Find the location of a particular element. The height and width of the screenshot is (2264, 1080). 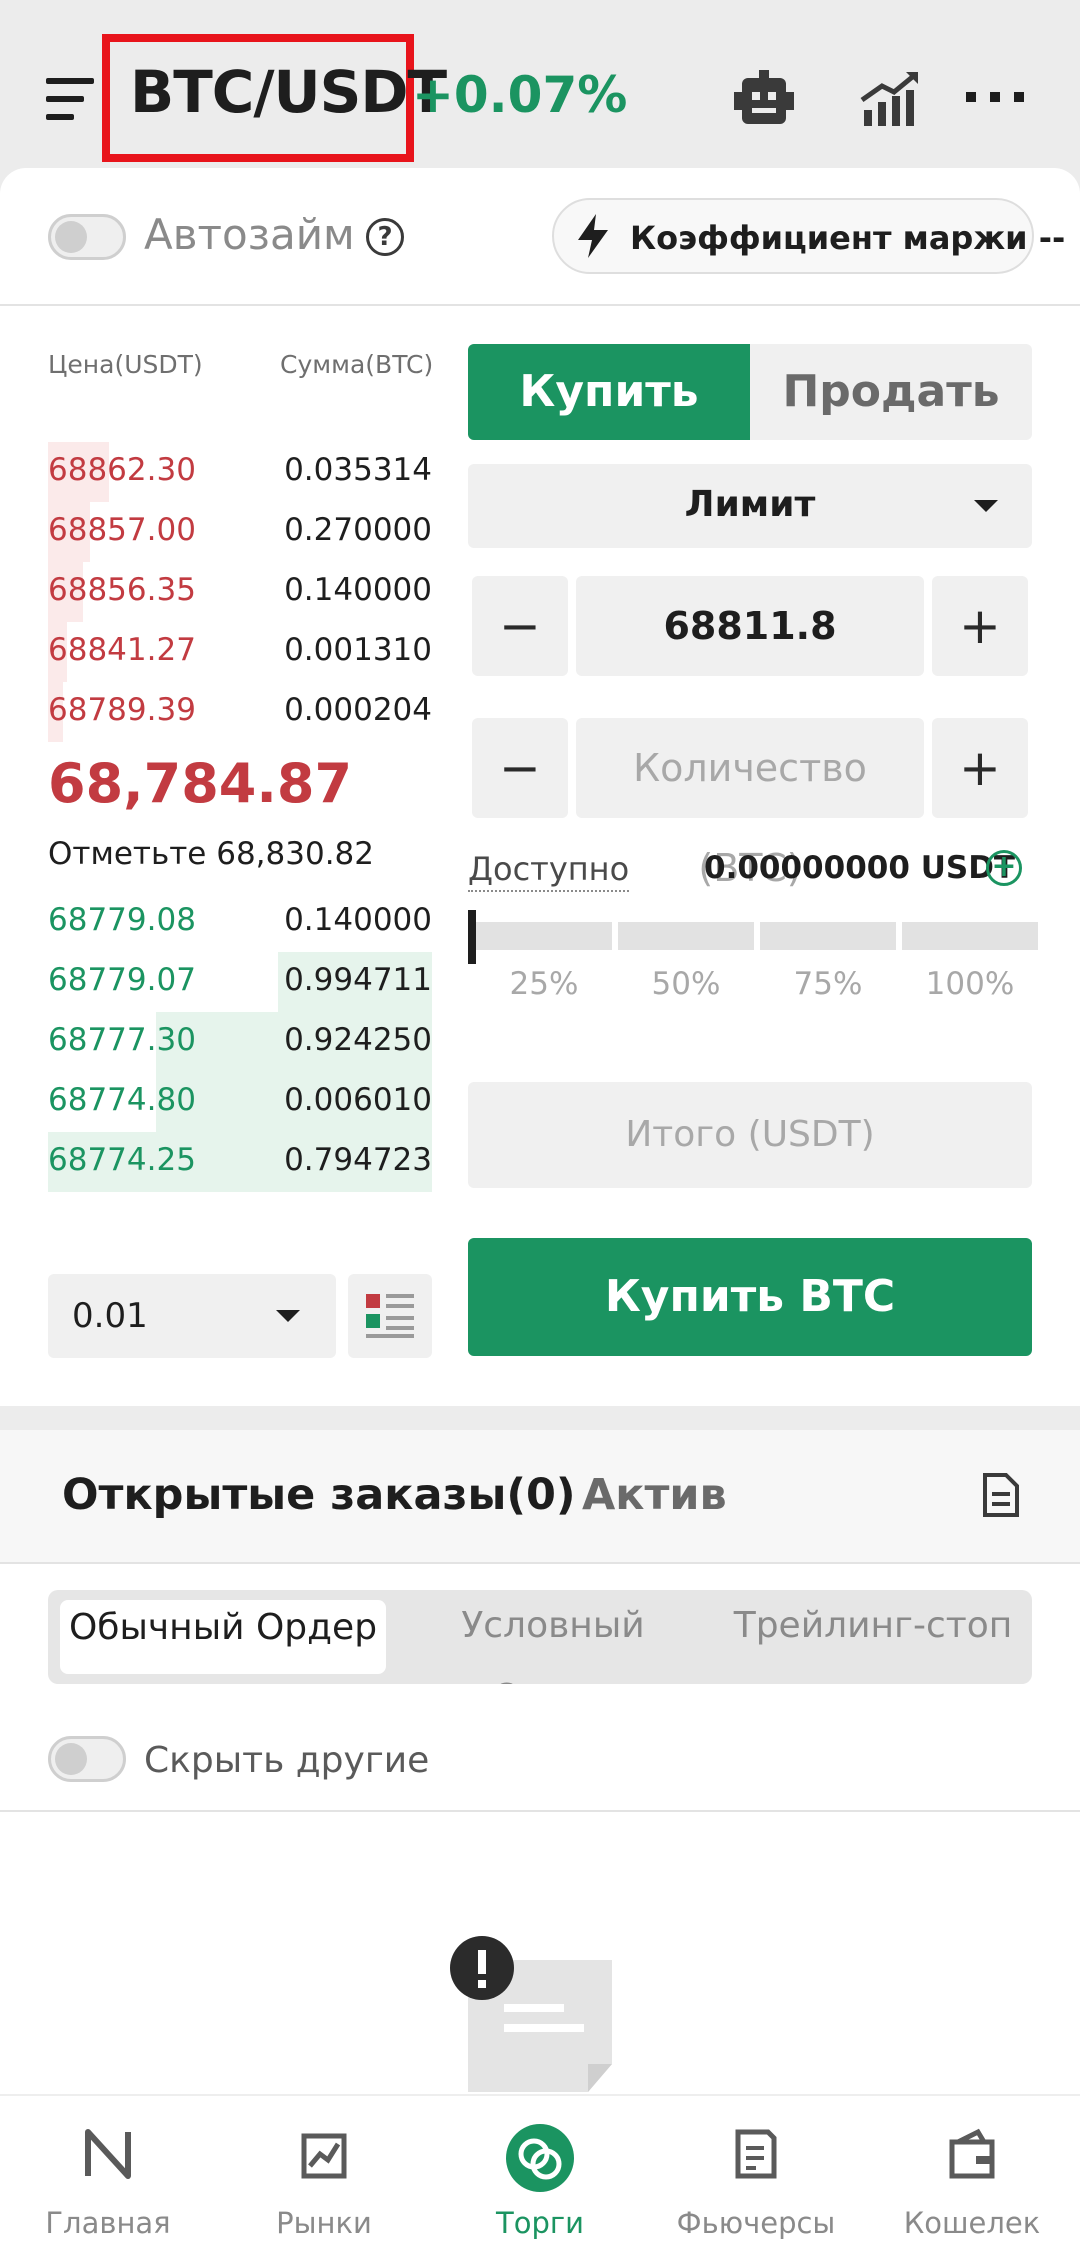

robot-icon is located at coordinates (764, 100).